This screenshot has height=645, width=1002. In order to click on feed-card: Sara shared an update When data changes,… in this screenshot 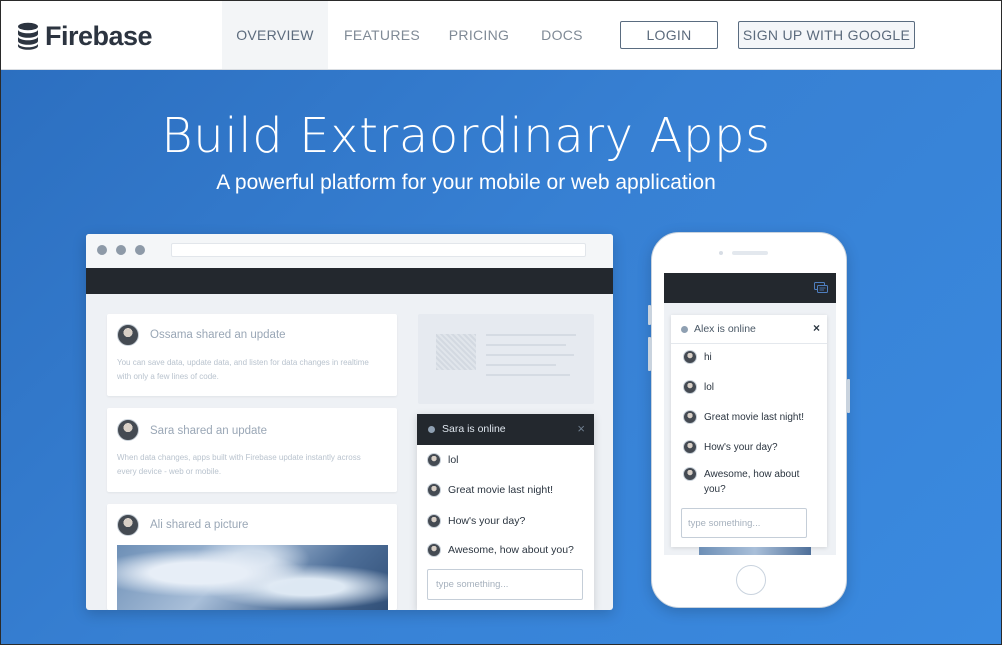, I will do `click(252, 450)`.